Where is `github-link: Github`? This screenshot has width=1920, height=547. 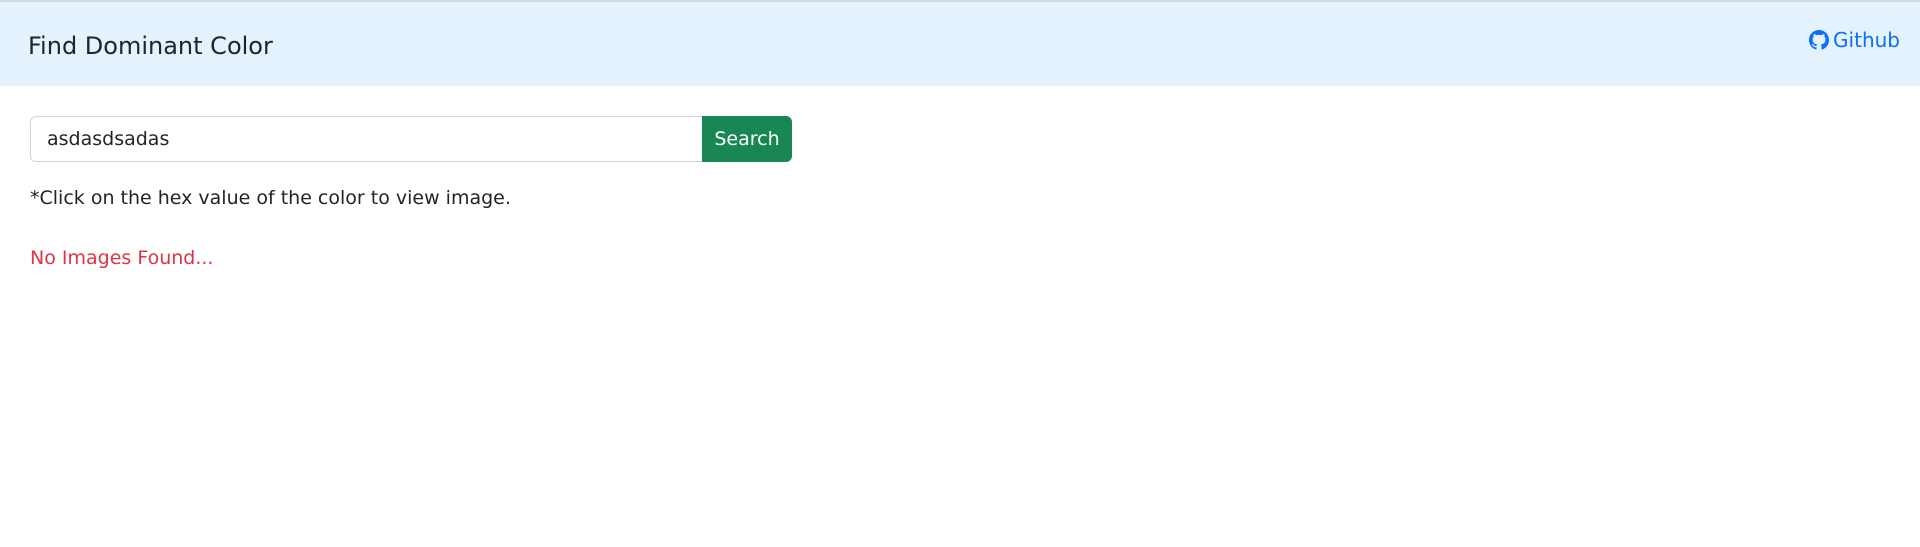
github-link: Github is located at coordinates (1854, 40).